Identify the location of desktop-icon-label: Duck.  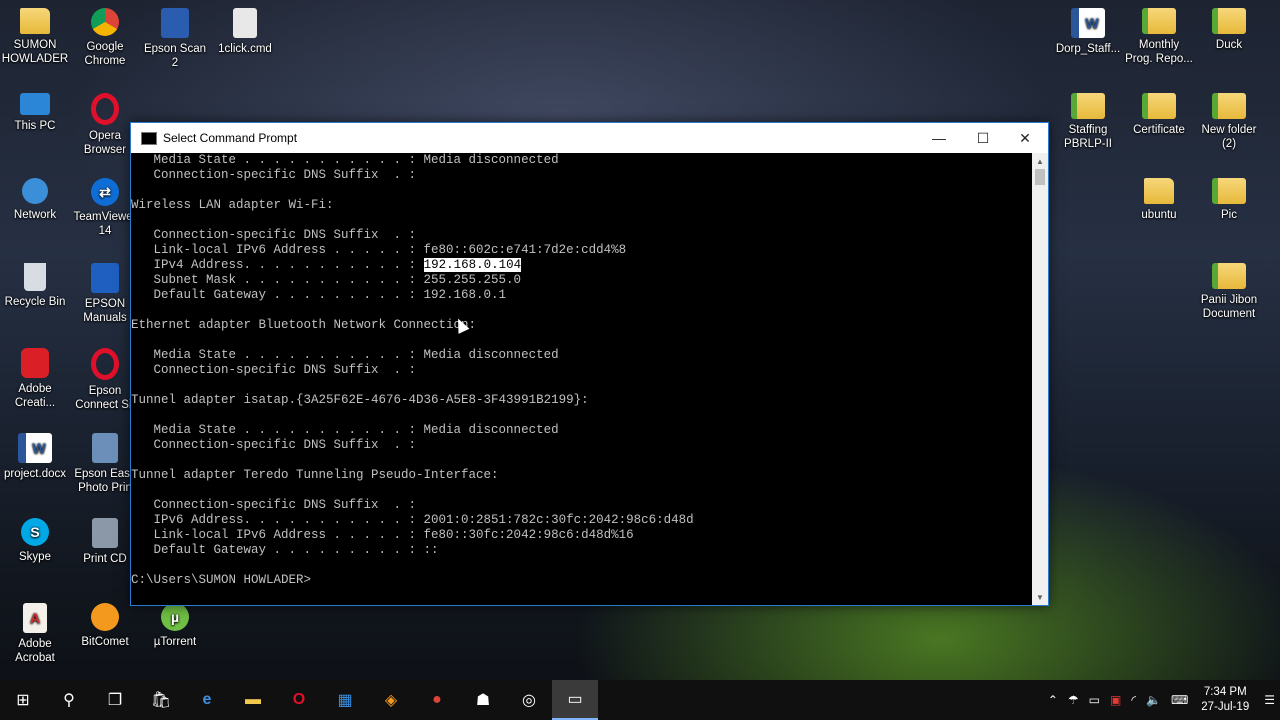
(1229, 45).